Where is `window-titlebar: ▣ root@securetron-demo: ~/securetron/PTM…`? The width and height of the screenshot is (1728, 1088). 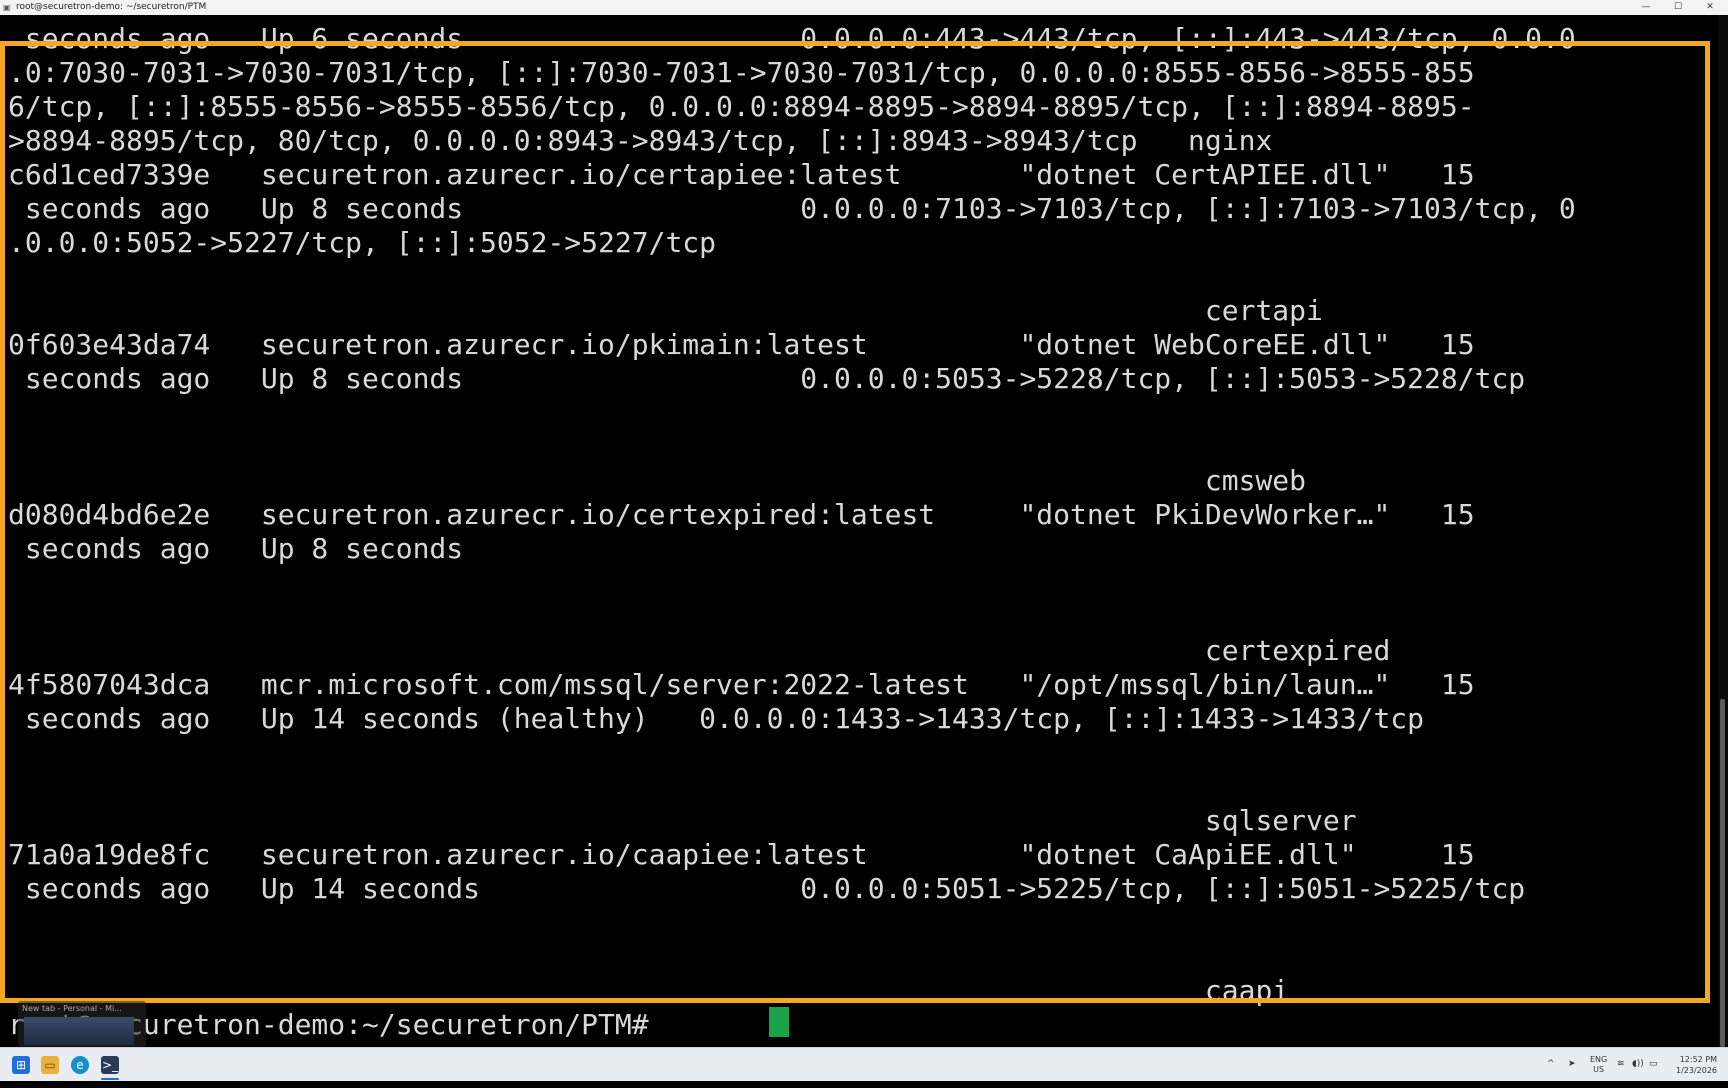 window-titlebar: ▣ root@securetron-demo: ~/securetron/PTM… is located at coordinates (864, 7).